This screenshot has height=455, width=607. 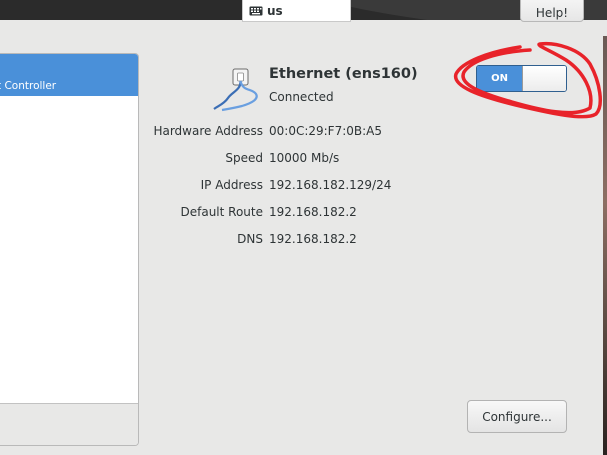 What do you see at coordinates (544, 78) in the screenshot?
I see `toggle-knob` at bounding box center [544, 78].